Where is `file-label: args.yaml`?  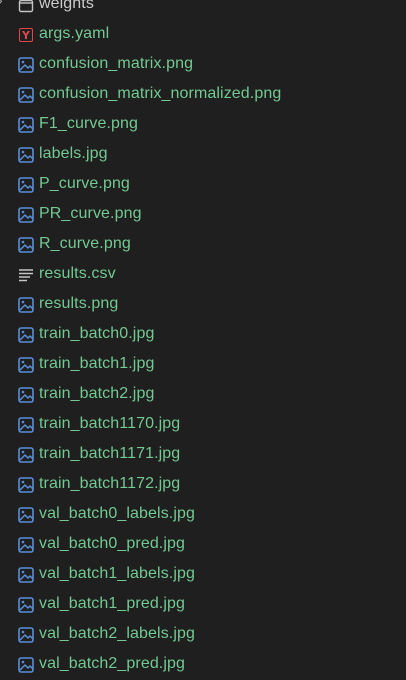 file-label: args.yaml is located at coordinates (74, 33).